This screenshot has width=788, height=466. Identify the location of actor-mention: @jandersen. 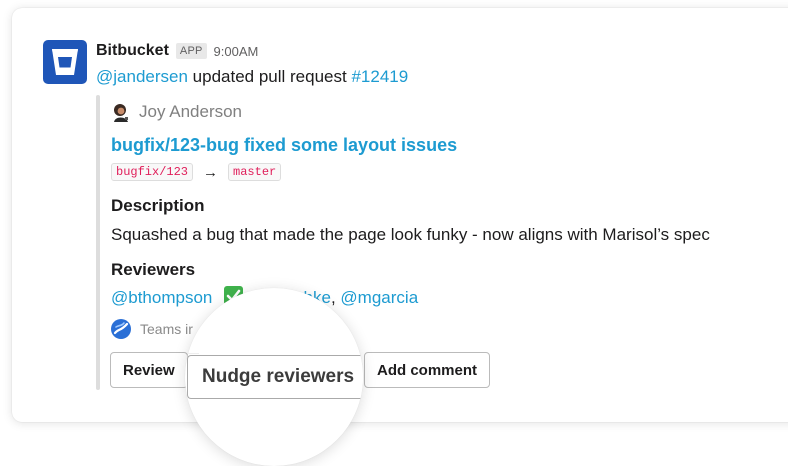
(142, 76).